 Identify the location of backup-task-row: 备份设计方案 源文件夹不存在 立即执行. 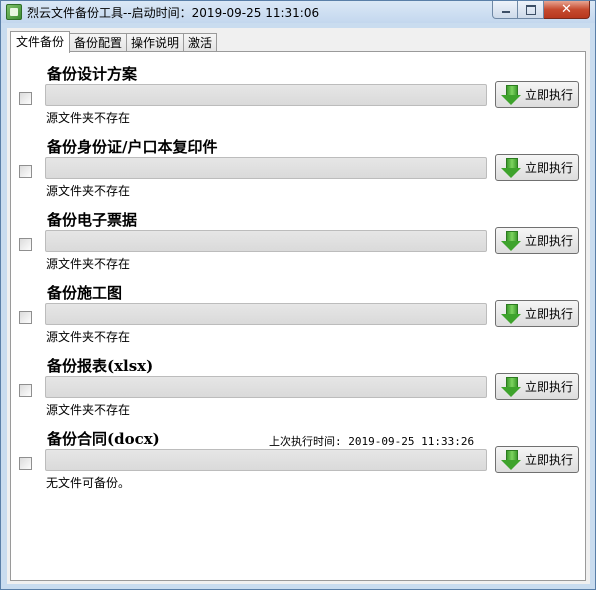
(298, 95).